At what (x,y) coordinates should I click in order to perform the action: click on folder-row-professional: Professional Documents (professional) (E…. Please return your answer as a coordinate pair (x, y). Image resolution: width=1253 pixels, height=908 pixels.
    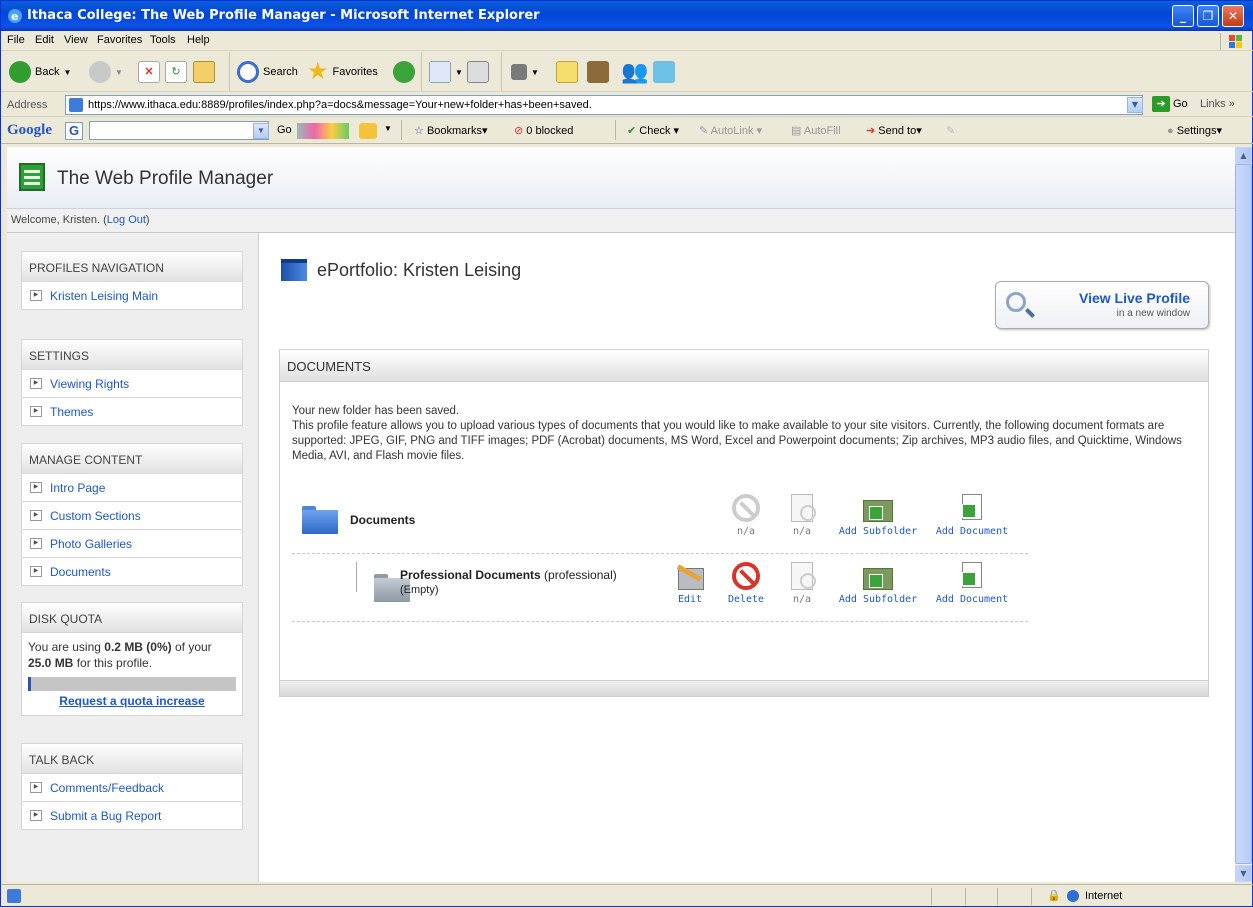
    Looking at the image, I should click on (660, 588).